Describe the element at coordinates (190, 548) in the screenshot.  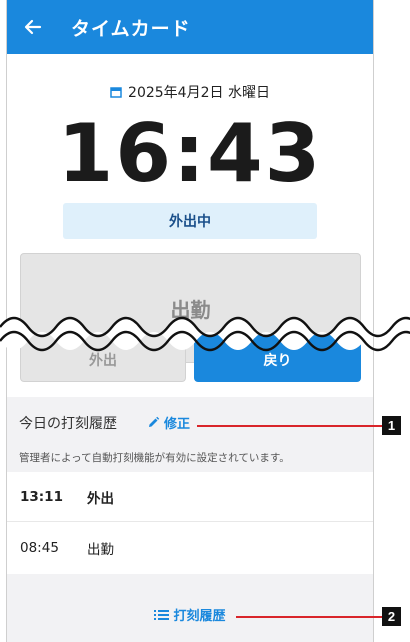
I see `history-row: 08:45 出勤` at that location.